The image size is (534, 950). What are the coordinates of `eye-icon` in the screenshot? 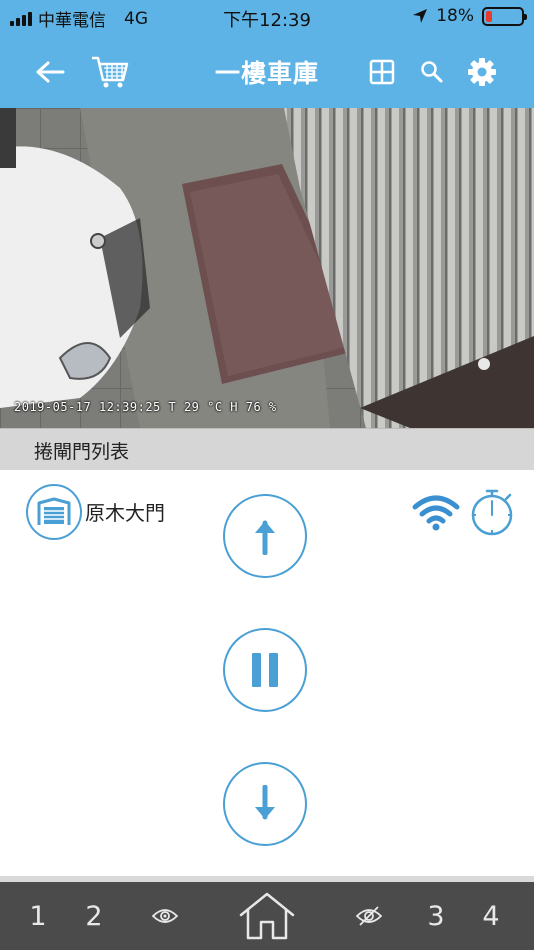 It's located at (165, 916).